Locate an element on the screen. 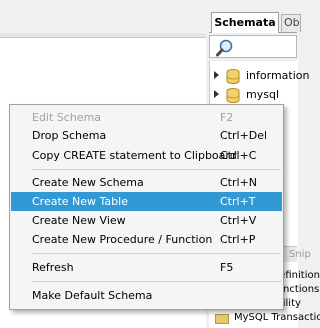 This screenshot has height=328, width=320. menu-item-label: Copy CREATE statement to Clipboard is located at coordinates (134, 155).